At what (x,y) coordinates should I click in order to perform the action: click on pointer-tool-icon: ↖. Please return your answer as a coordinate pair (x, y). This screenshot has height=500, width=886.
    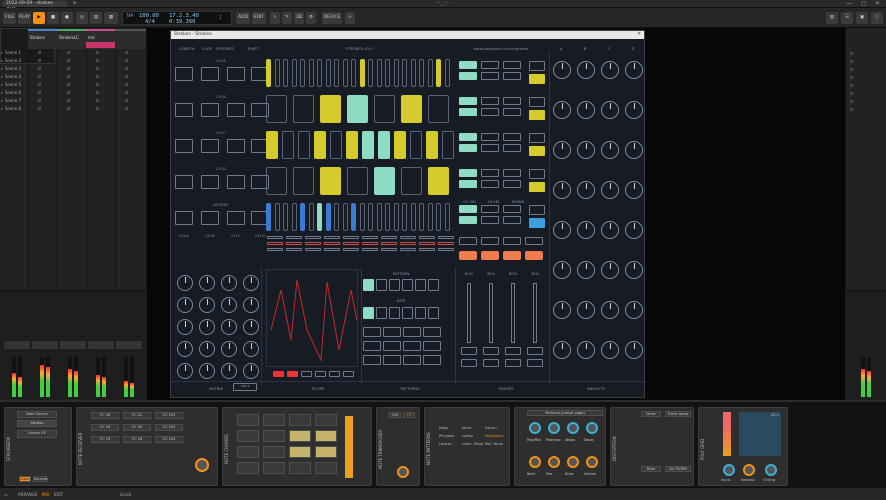
    Looking at the image, I should click on (275, 18).